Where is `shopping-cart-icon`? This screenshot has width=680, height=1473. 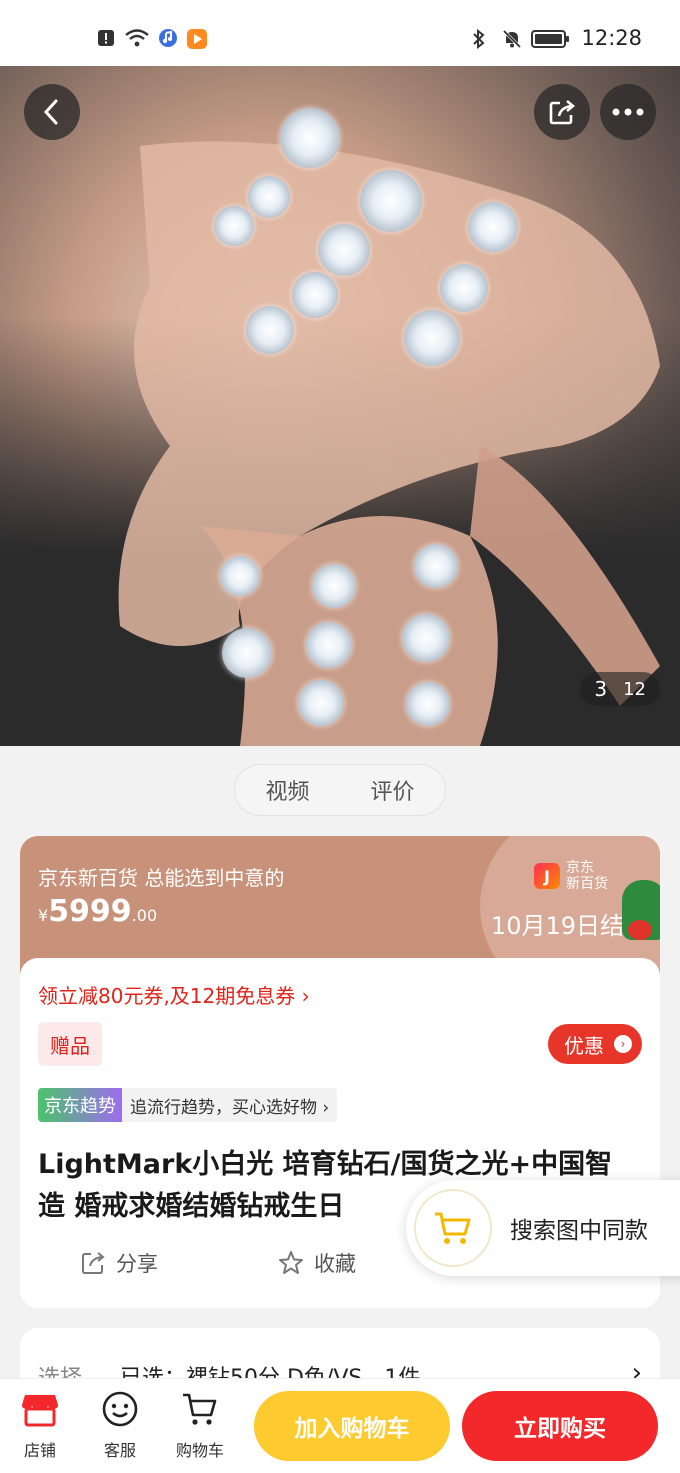
shopping-cart-icon is located at coordinates (453, 1228).